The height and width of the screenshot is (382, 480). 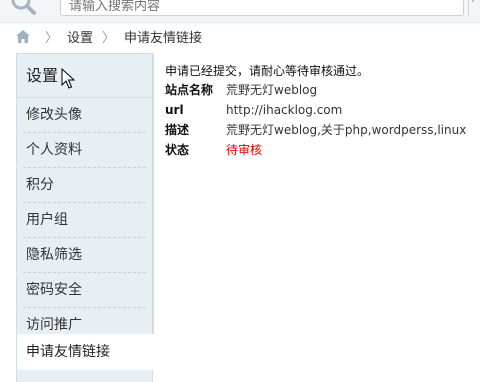 What do you see at coordinates (42, 75) in the screenshot?
I see `sidebar-title-text: 设置` at bounding box center [42, 75].